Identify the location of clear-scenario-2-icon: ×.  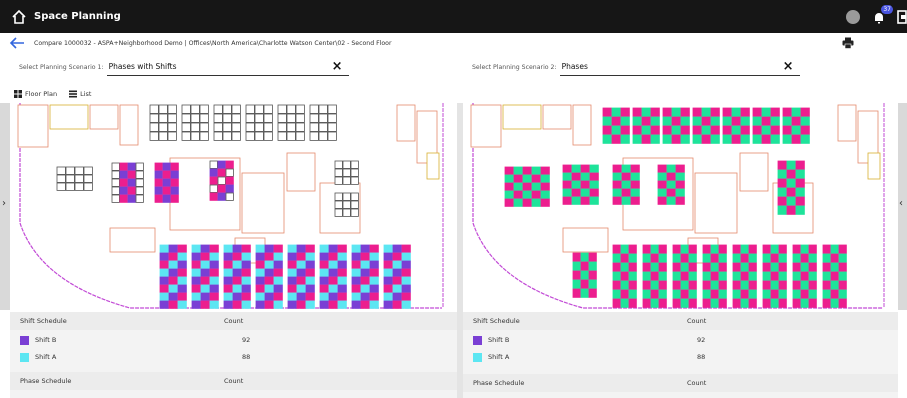
(788, 66).